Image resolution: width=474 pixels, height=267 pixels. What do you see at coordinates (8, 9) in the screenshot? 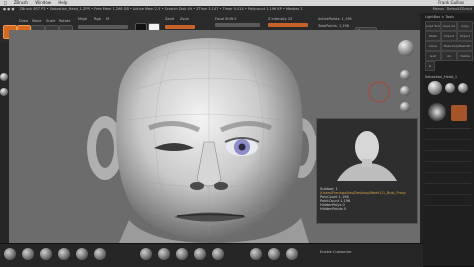
I see `window-controls: ● ● ●` at bounding box center [8, 9].